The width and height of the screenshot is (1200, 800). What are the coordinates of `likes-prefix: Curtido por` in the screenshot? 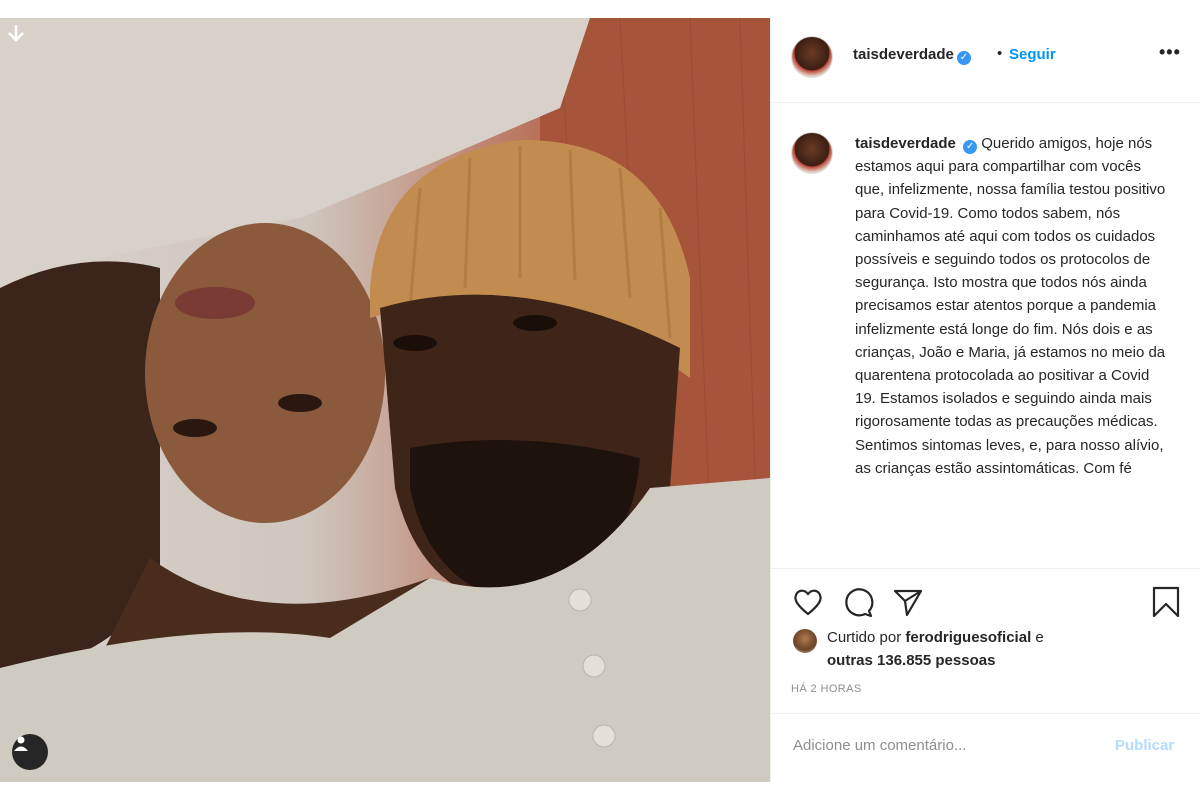 It's located at (864, 637).